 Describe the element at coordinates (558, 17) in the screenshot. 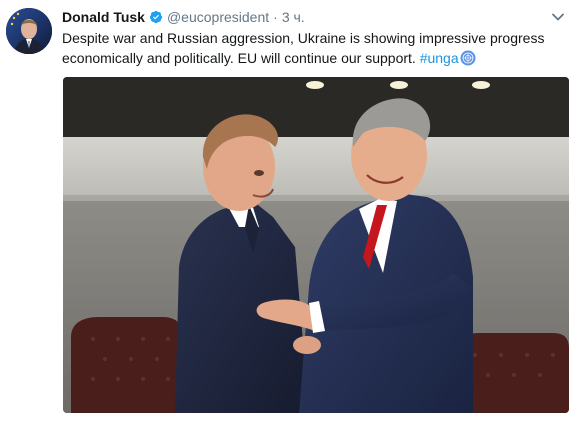

I see `chevron-down-icon` at that location.